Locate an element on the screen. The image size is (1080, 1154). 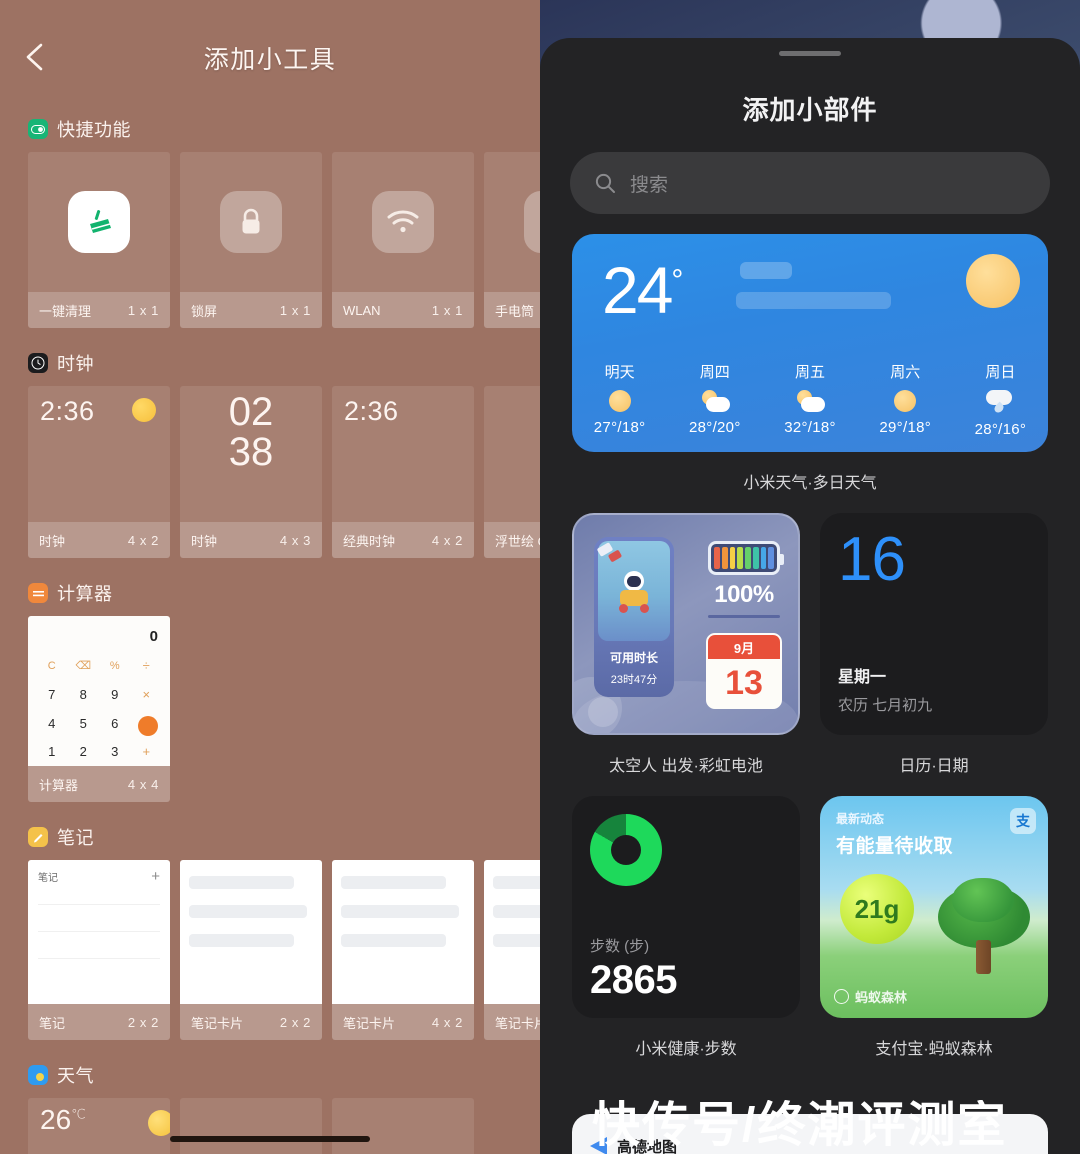
note-preview: 笔记 + is located at coordinates (99, 932).